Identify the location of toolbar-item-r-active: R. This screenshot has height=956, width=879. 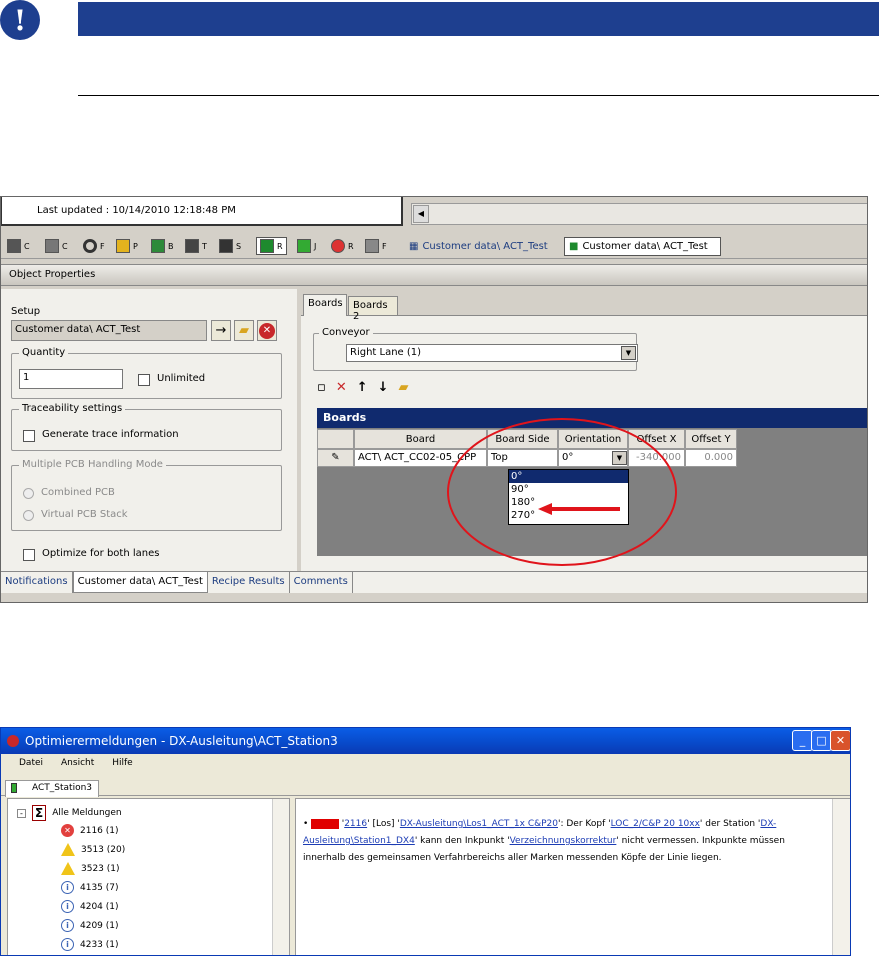
(271, 246).